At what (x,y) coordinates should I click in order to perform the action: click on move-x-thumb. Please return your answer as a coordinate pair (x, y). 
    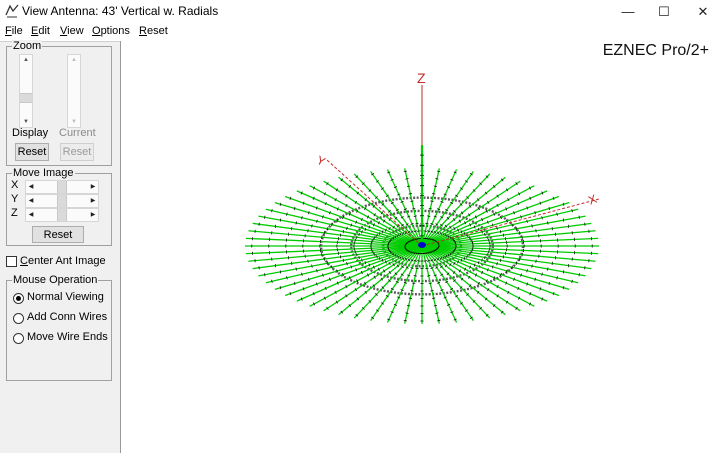
    Looking at the image, I should click on (62, 187).